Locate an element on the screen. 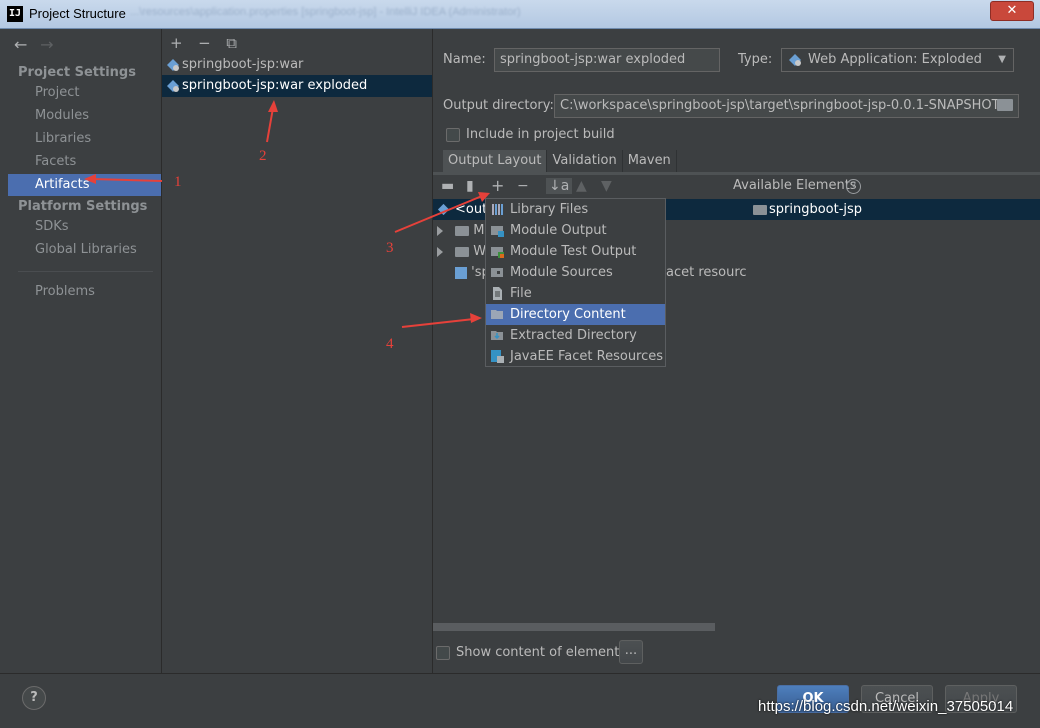 This screenshot has height=728, width=1040. menu-item-label: Module Sources is located at coordinates (561, 272).